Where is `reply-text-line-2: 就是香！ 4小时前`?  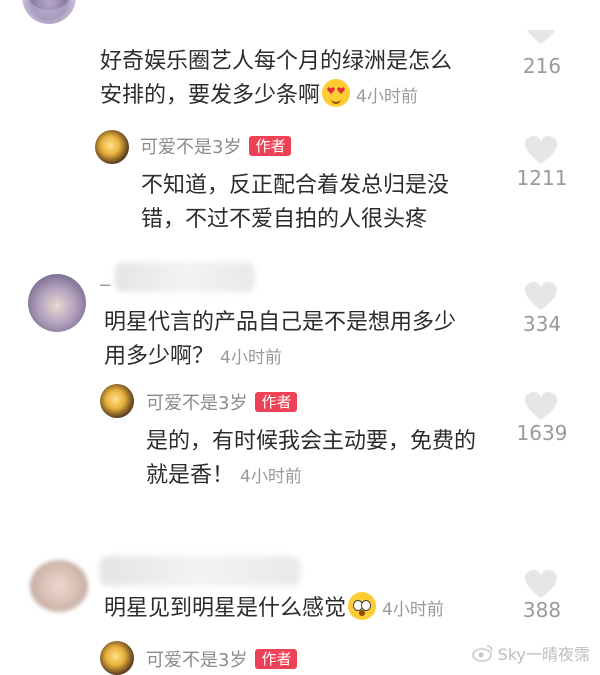 reply-text-line-2: 就是香！ 4小时前 is located at coordinates (224, 476).